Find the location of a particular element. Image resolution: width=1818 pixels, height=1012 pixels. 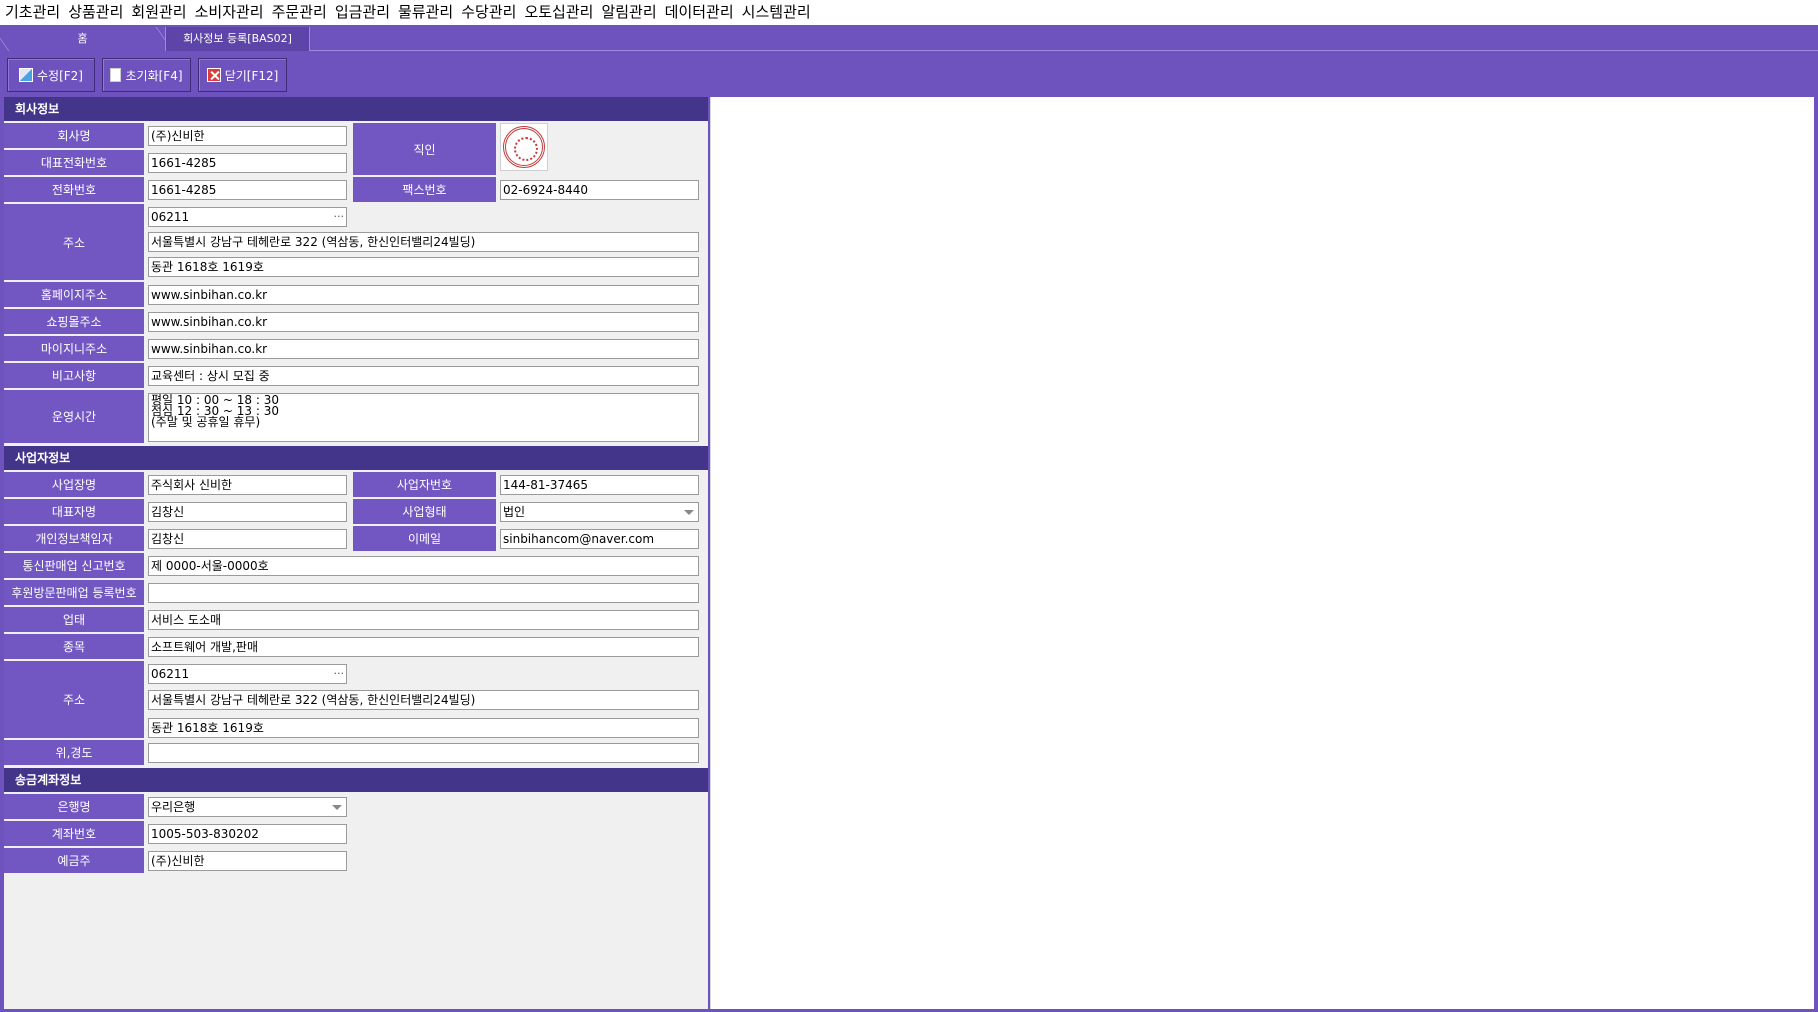

bank-select: 우리은행 is located at coordinates (247, 807).